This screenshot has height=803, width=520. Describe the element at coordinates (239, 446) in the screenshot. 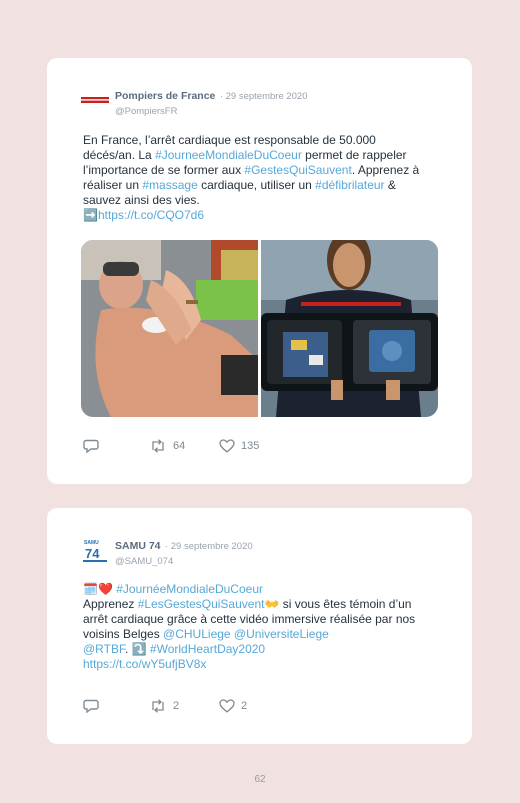

I see `like-button: 135` at that location.